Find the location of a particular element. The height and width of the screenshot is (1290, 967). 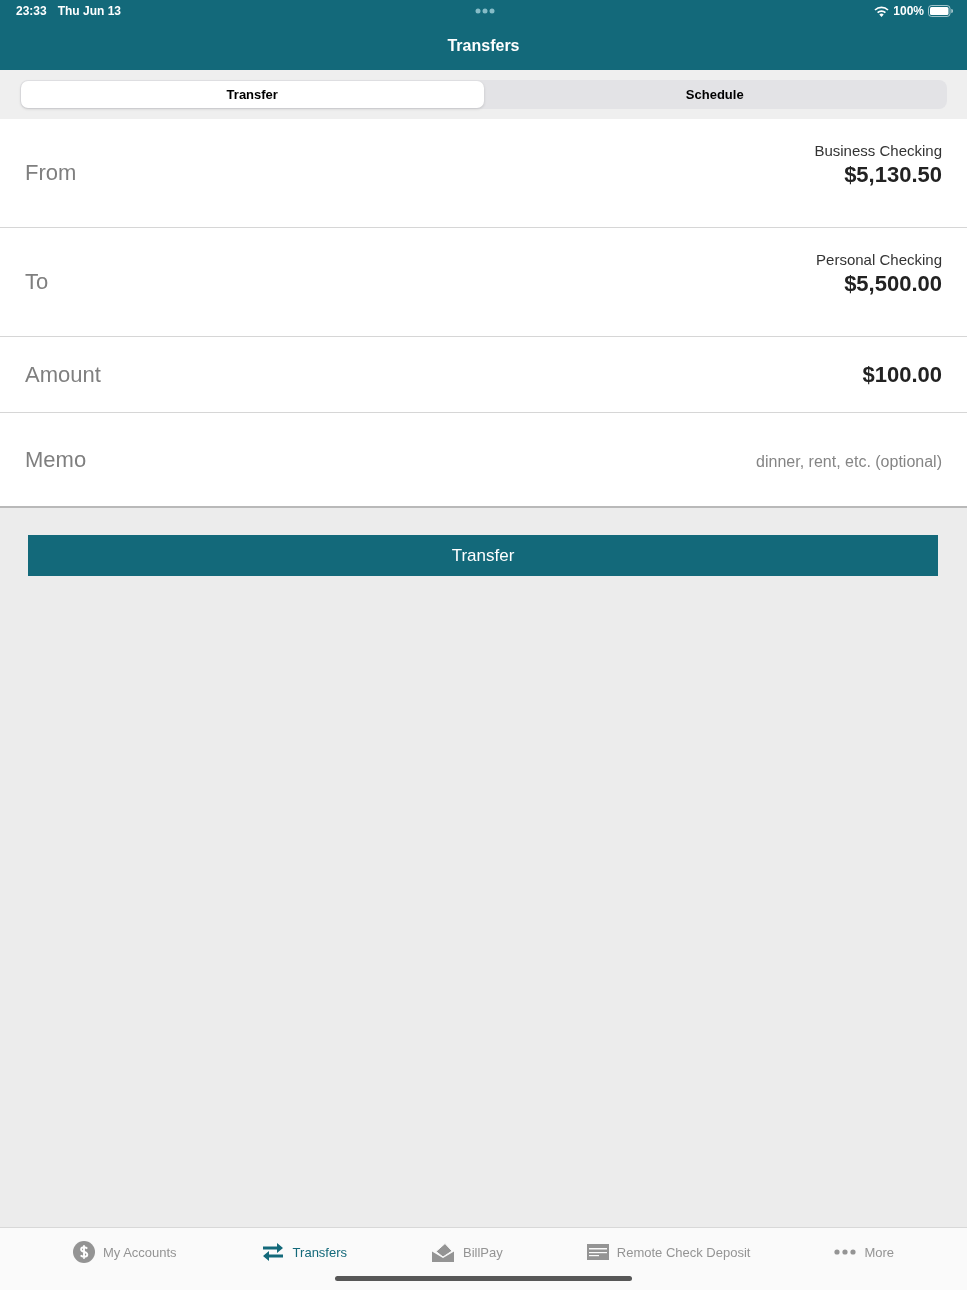

wifi-icon is located at coordinates (882, 11).